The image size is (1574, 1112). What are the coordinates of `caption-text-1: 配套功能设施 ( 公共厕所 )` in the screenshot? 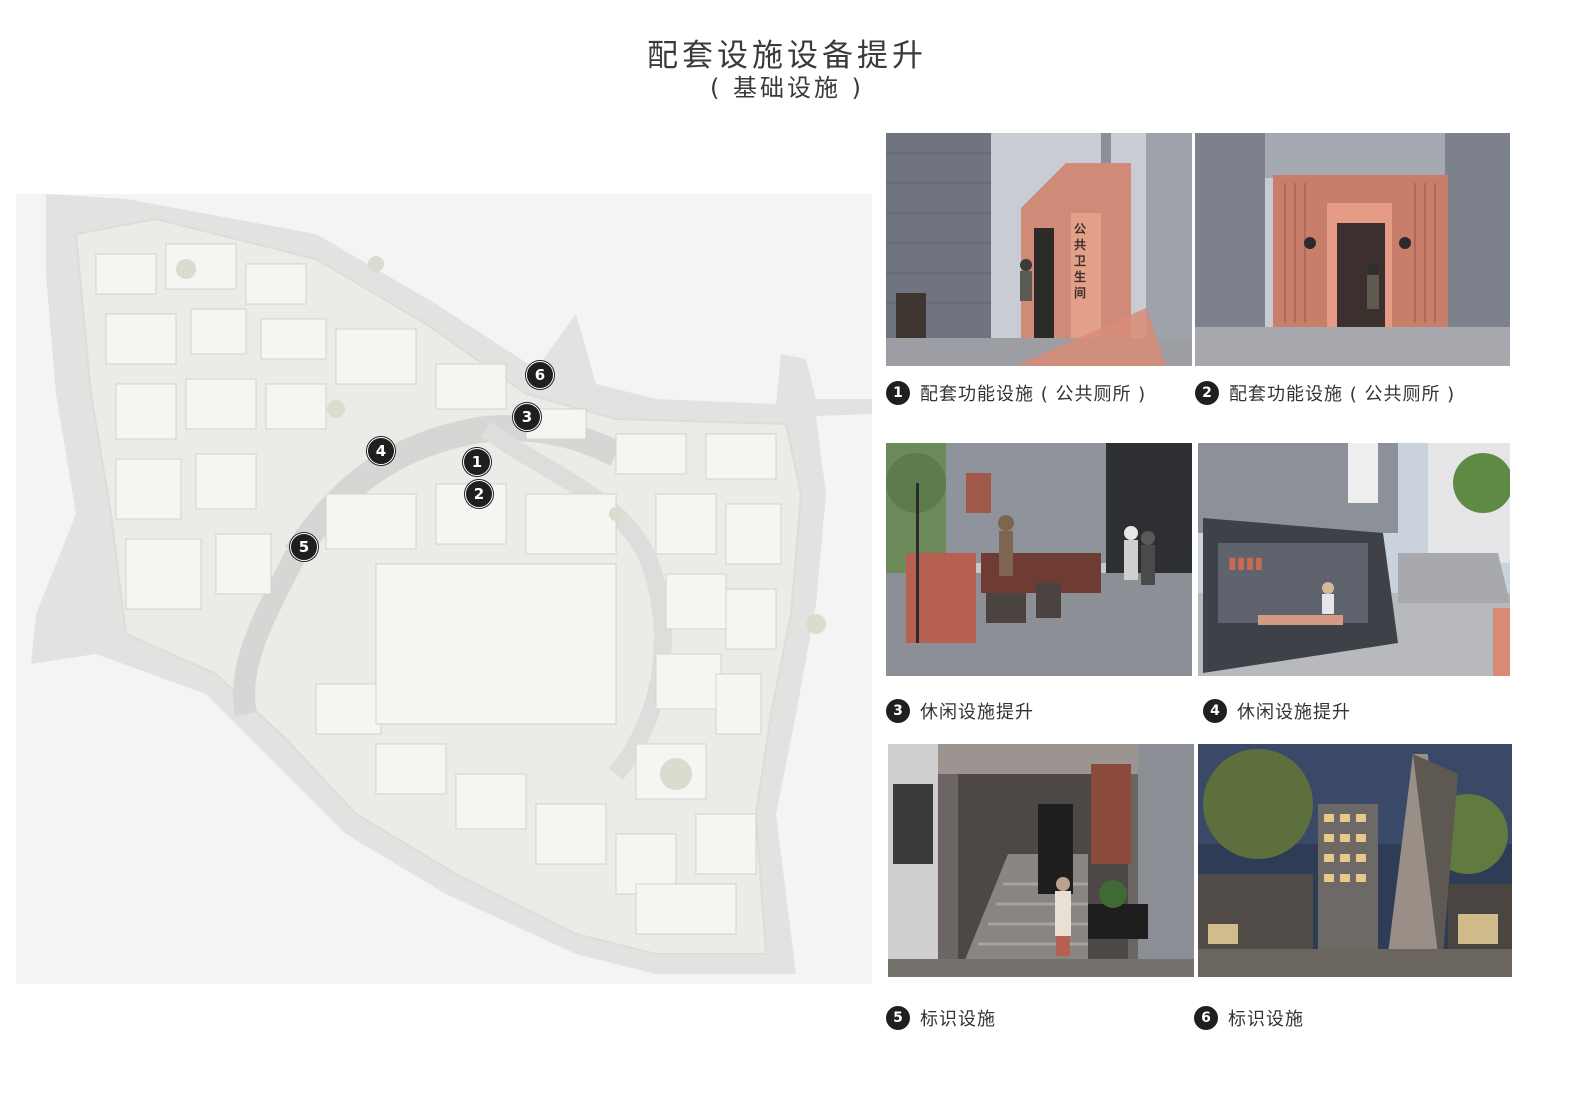 It's located at (1033, 394).